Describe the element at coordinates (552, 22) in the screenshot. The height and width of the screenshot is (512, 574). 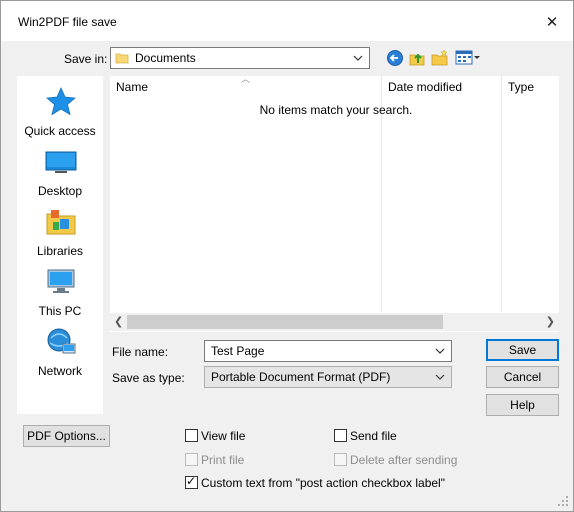
I see `close-button: ✕` at that location.